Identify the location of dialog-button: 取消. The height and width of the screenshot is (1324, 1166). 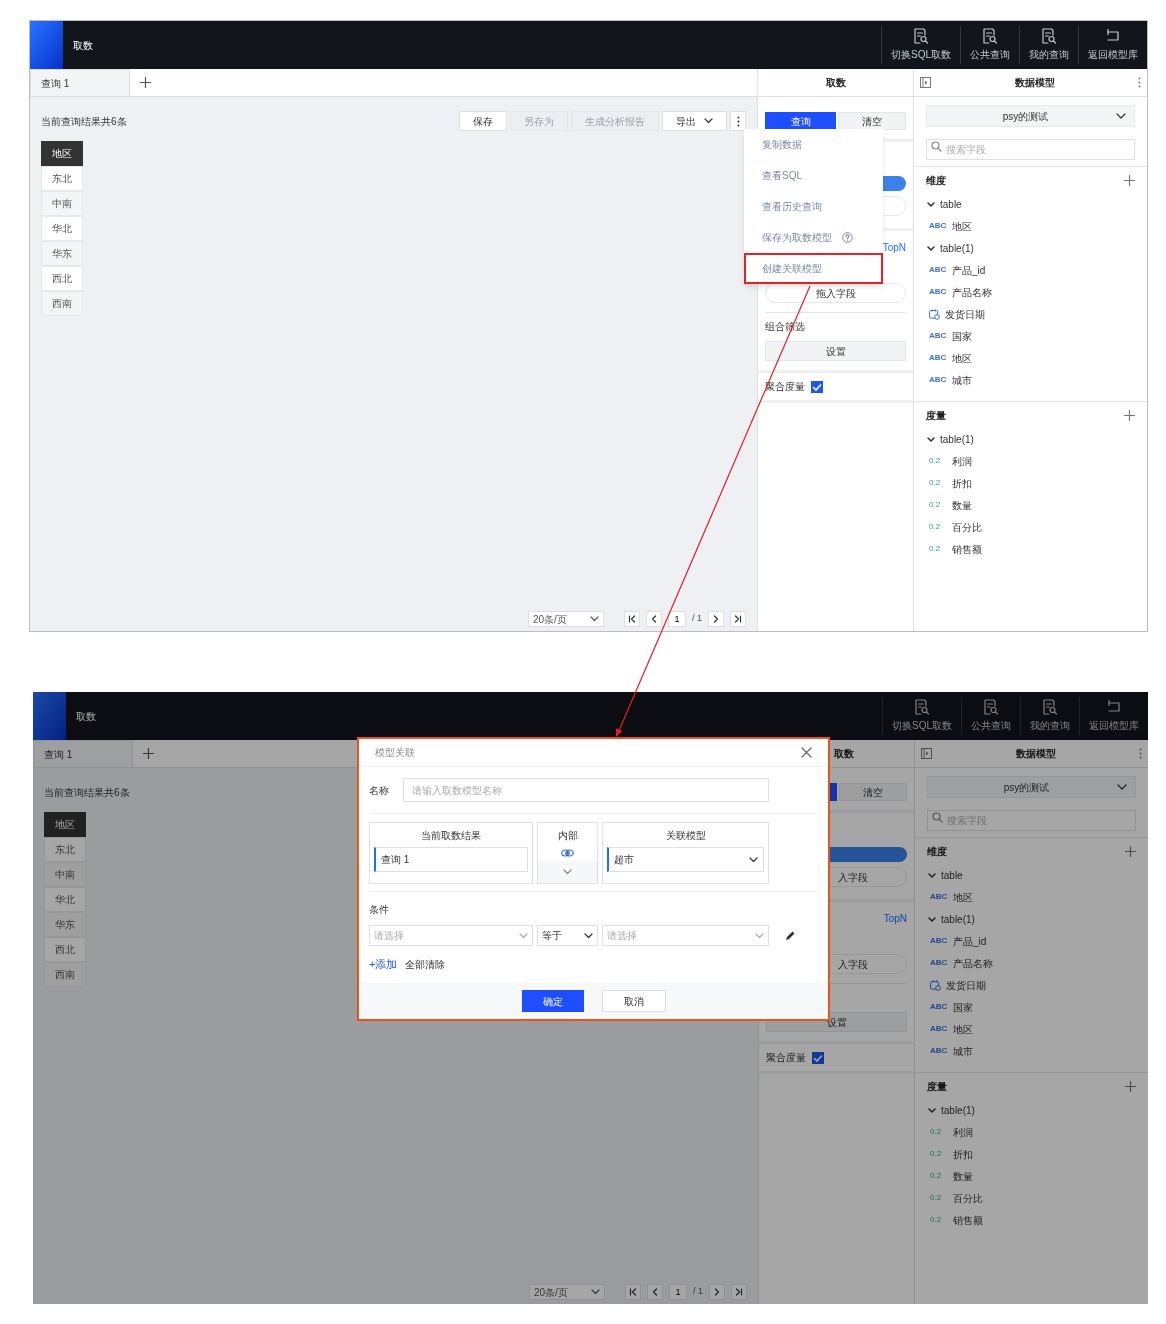
(633, 1001).